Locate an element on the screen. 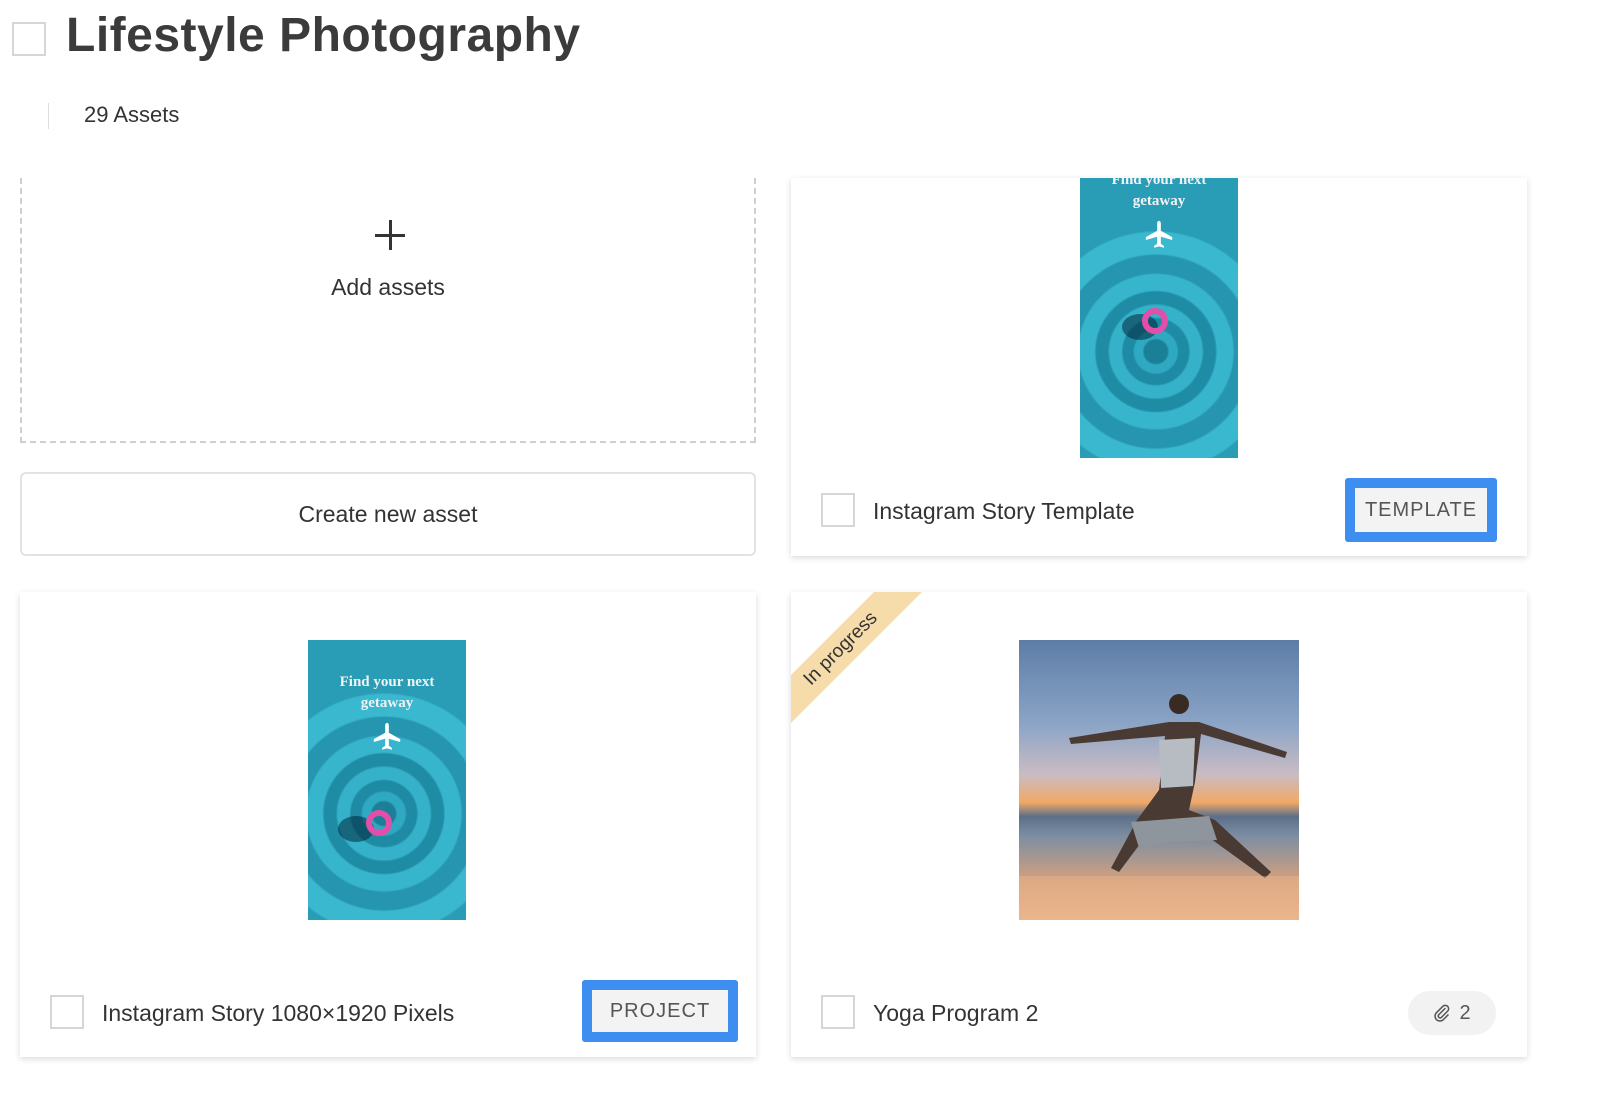 Image resolution: width=1600 pixels, height=1100 pixels. project-tag: PROJECT is located at coordinates (660, 1011).